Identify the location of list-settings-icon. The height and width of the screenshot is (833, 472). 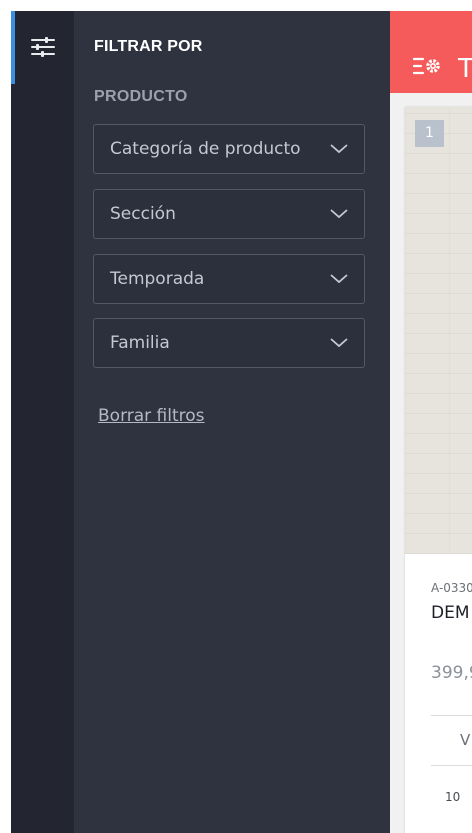
(428, 66).